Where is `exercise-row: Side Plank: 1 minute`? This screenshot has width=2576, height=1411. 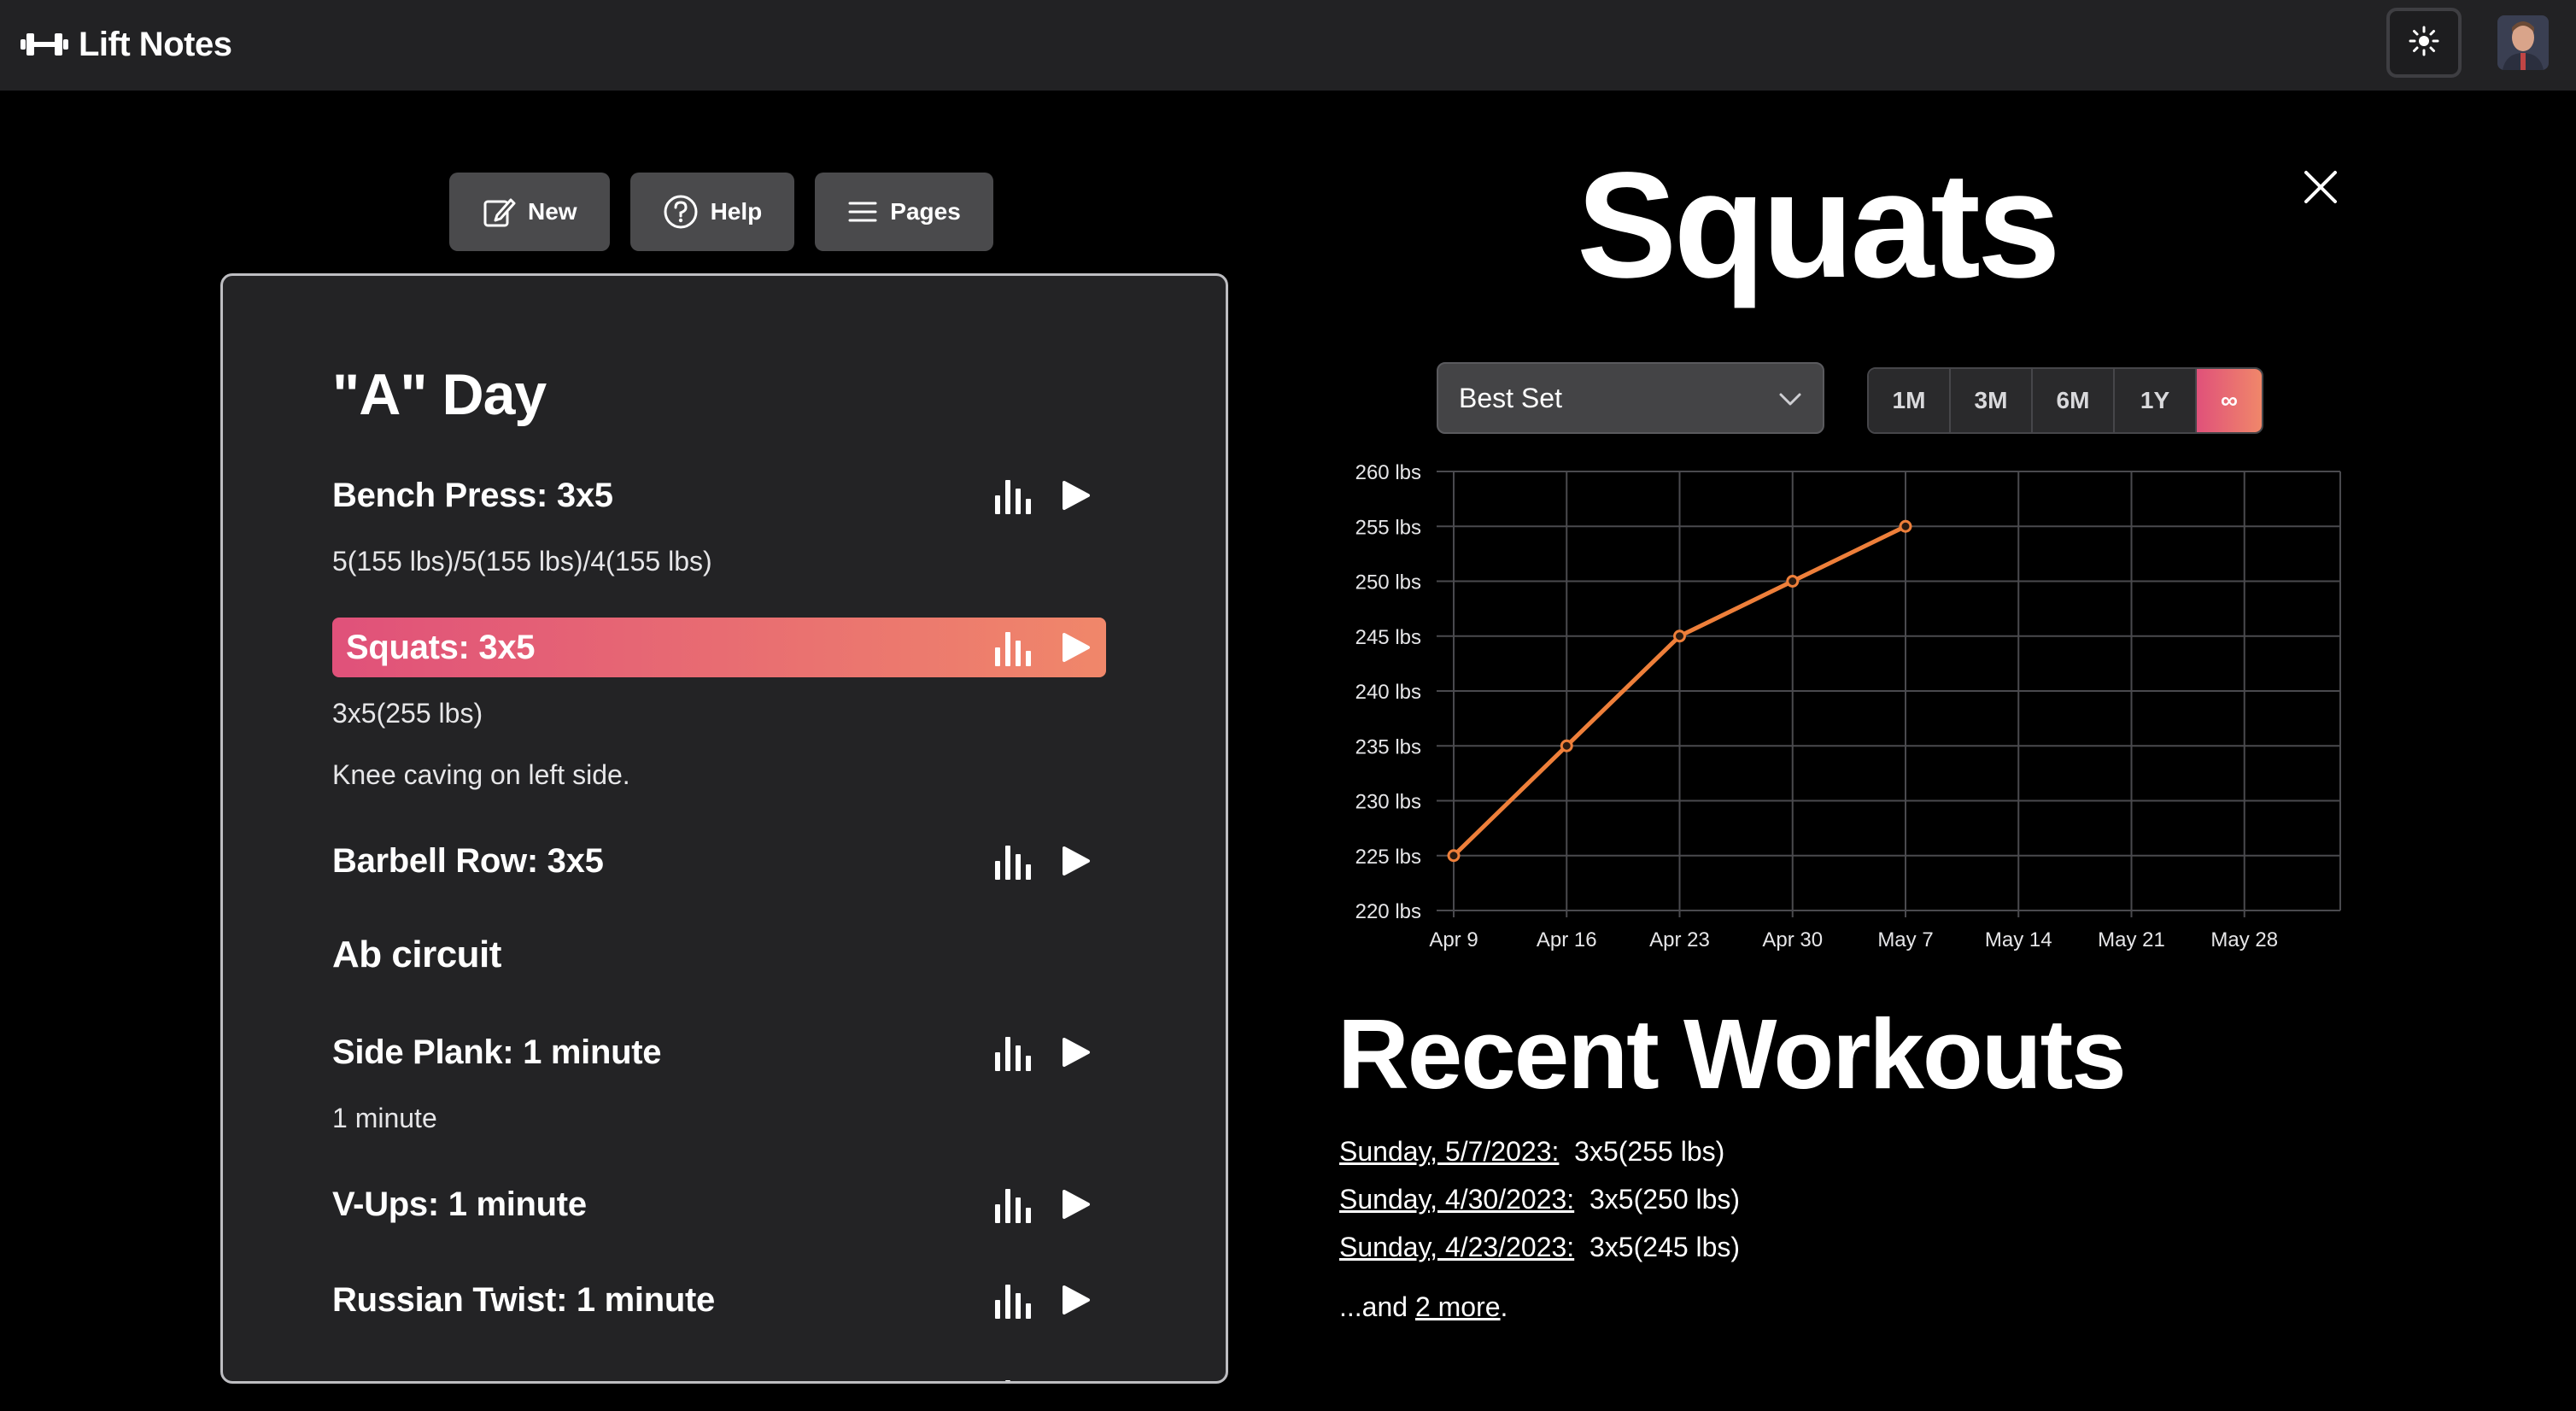 exercise-row: Side Plank: 1 minute is located at coordinates (719, 1052).